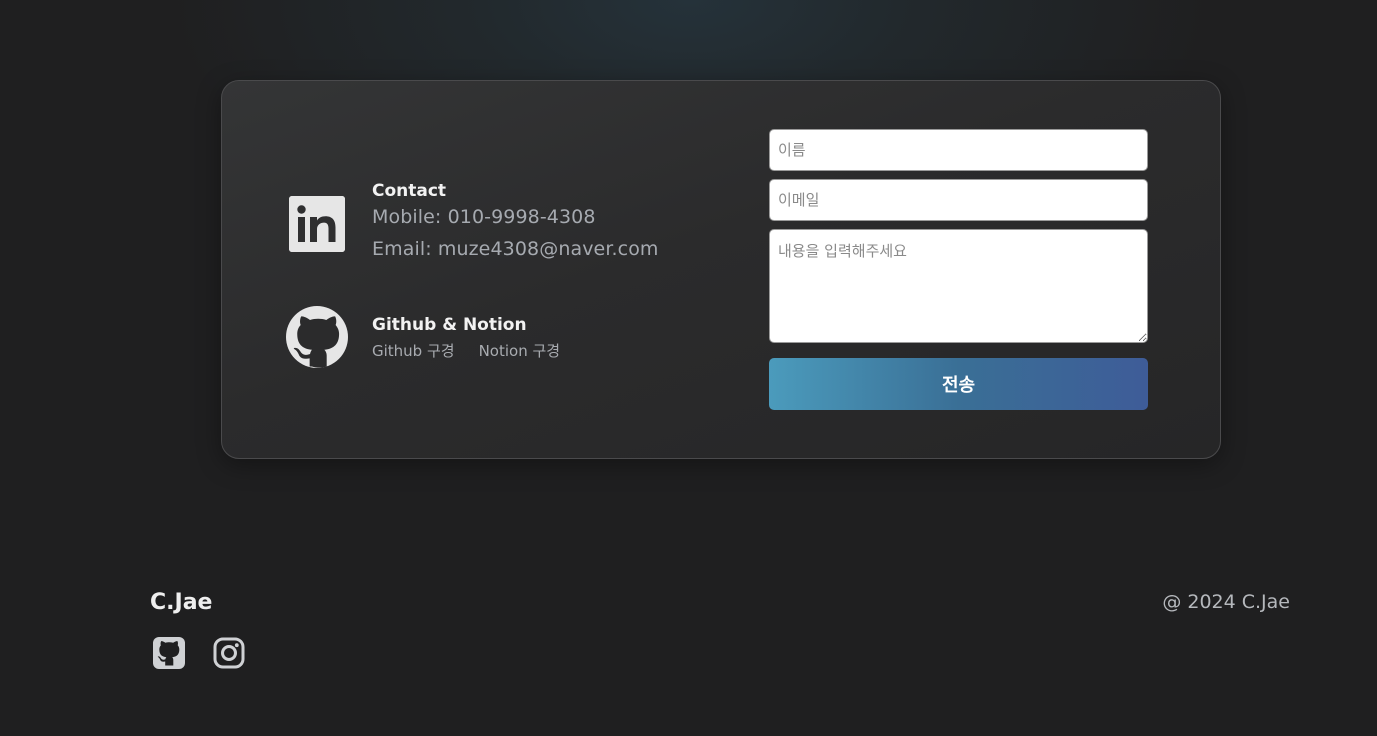 The image size is (1377, 736). I want to click on linkedin-icon, so click(317, 224).